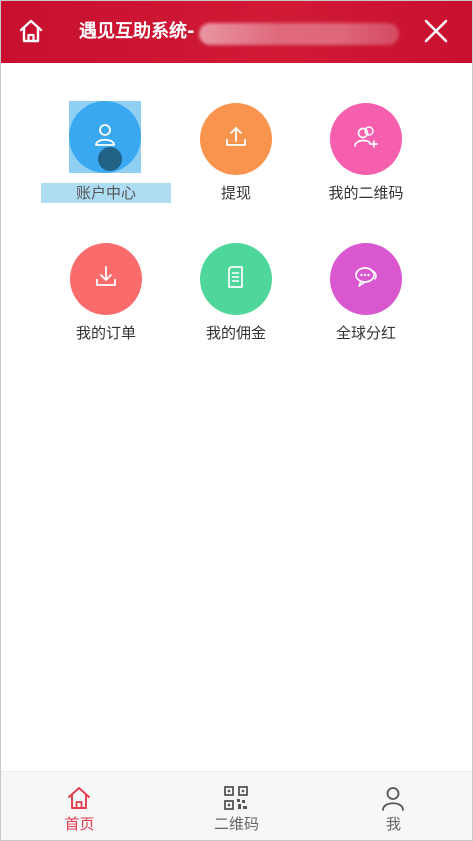  I want to click on nav-item-me: 我, so click(393, 805).